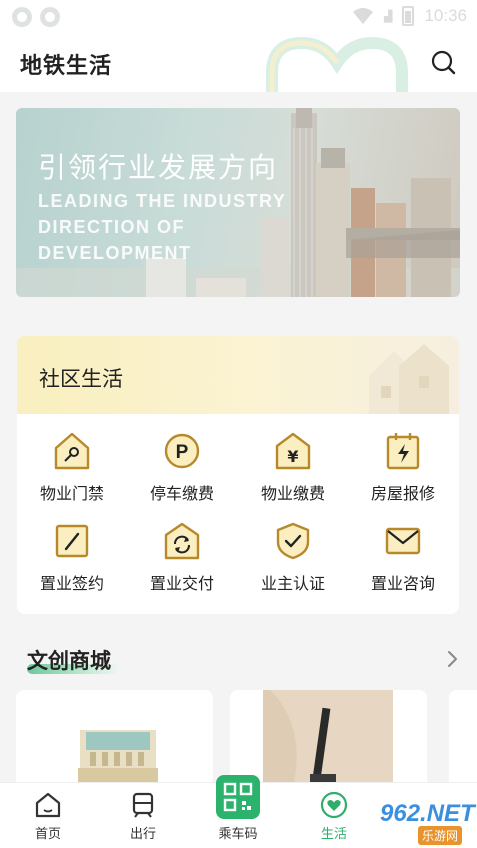 This screenshot has width=477, height=848. Describe the element at coordinates (182, 471) in the screenshot. I see `service-parking-pay: P 停车缴费` at that location.